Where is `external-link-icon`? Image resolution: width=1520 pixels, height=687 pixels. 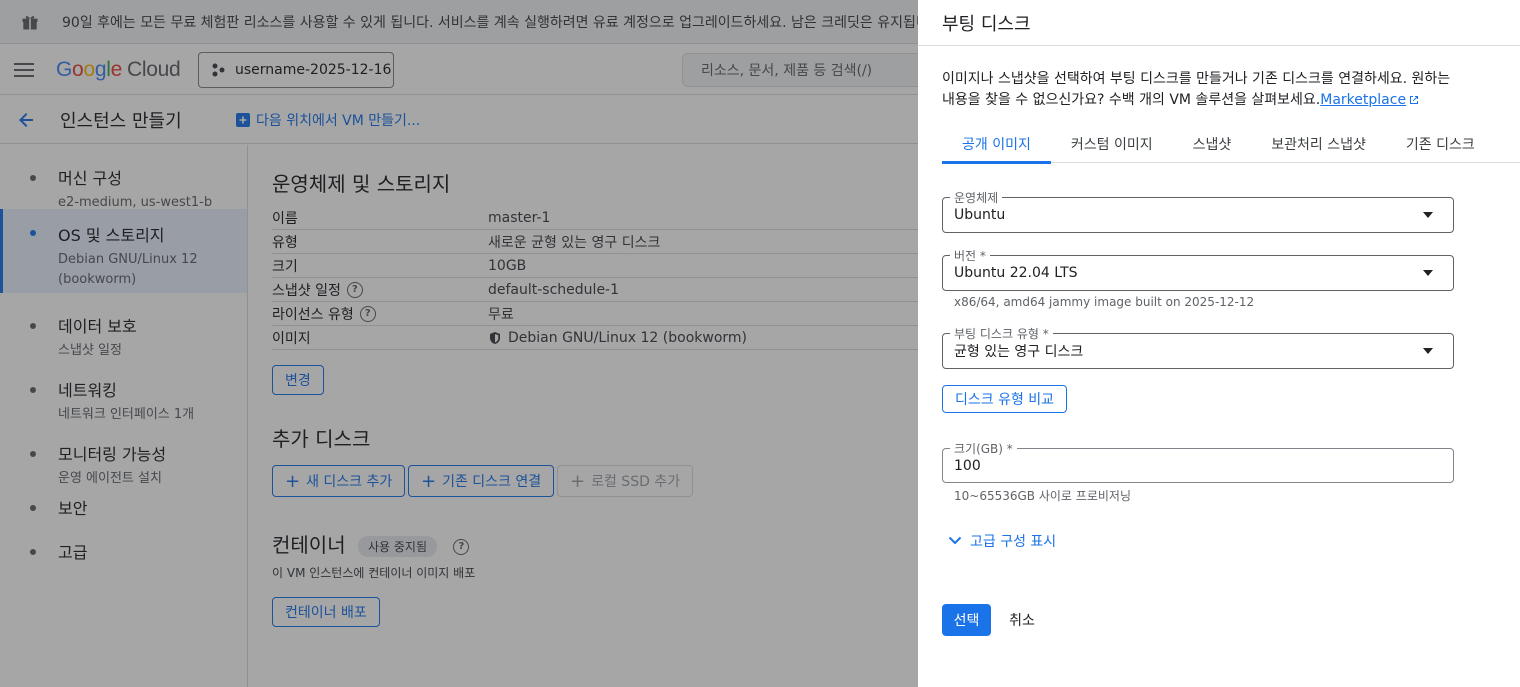
external-link-icon is located at coordinates (1414, 100).